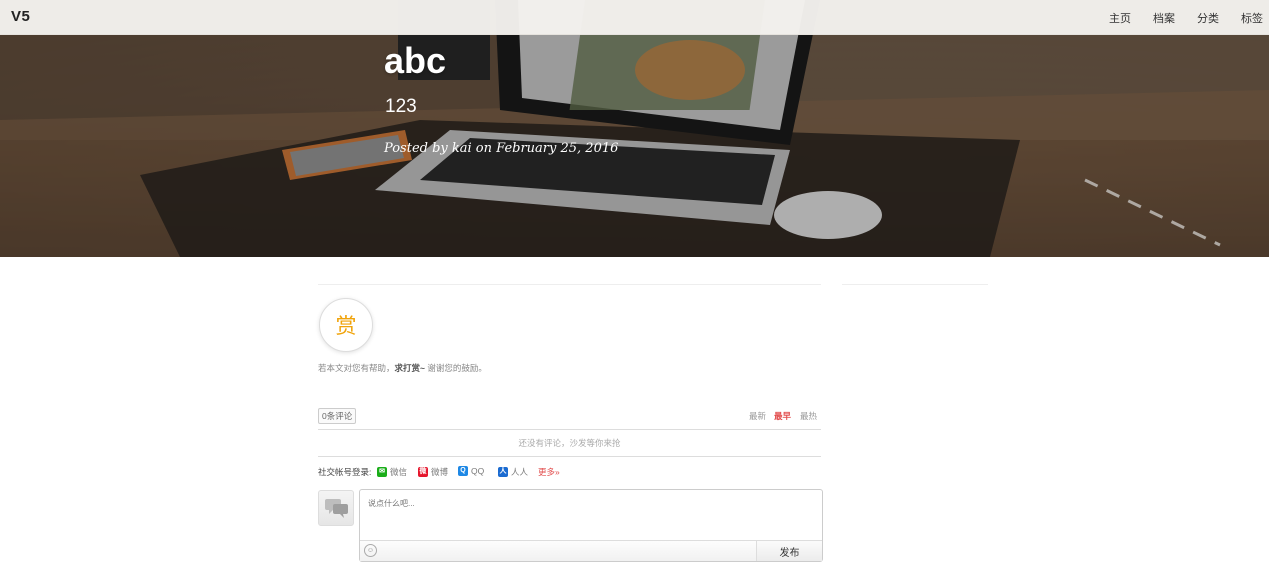 The image size is (1269, 567). What do you see at coordinates (478, 471) in the screenshot?
I see `login-qq-label: QQ` at bounding box center [478, 471].